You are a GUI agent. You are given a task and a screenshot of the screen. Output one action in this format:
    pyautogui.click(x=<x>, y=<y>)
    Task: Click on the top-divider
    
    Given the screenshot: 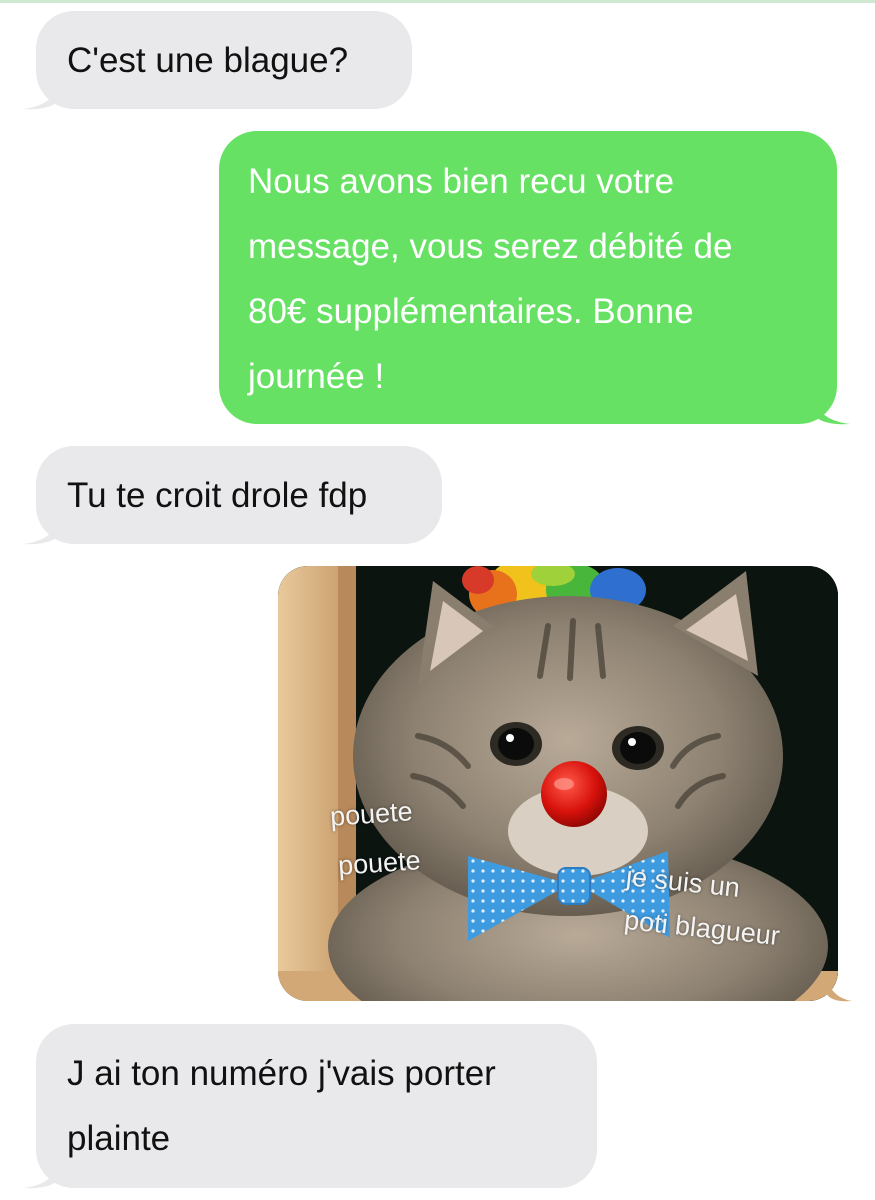 What is the action you would take?
    pyautogui.click(x=437, y=1)
    